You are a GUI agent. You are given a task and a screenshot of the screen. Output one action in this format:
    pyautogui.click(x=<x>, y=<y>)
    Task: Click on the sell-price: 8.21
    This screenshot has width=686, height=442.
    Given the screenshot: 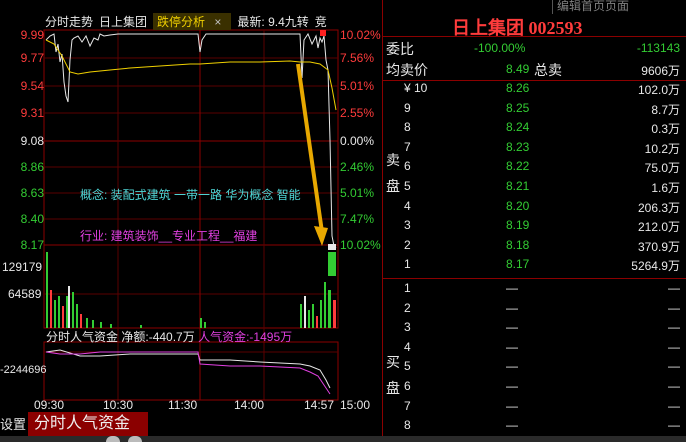 What is the action you would take?
    pyautogui.click(x=518, y=186)
    